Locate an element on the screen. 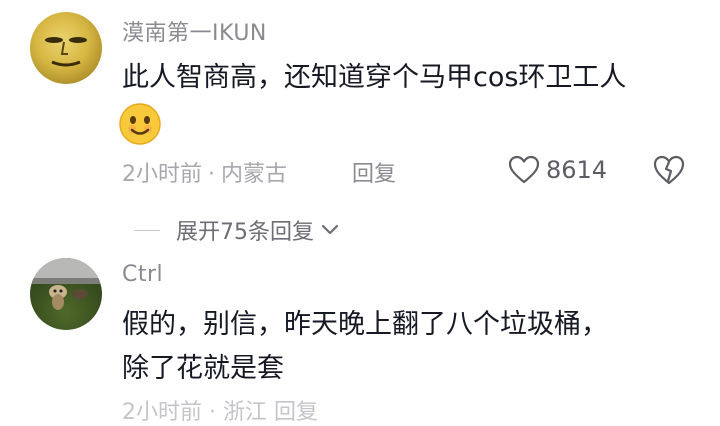  avatar-photo-icon is located at coordinates (66, 284).